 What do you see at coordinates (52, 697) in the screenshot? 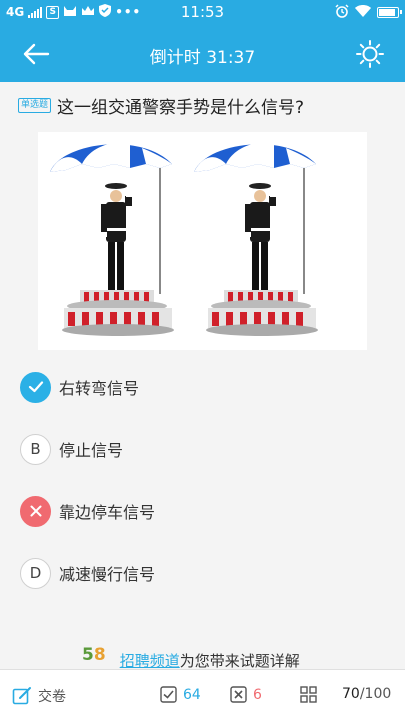
I see `submit-label: 交卷` at bounding box center [52, 697].